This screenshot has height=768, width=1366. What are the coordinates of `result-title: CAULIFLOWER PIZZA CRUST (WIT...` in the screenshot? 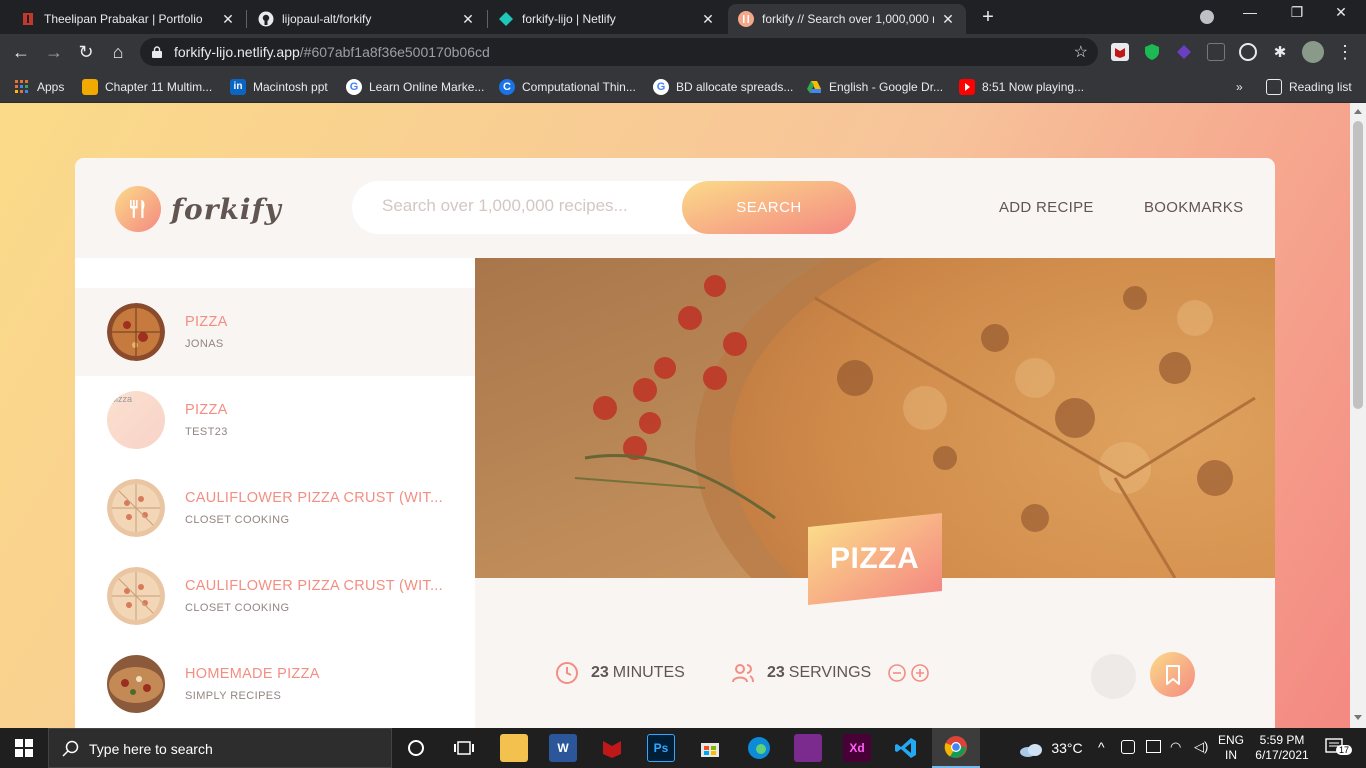 It's located at (314, 586).